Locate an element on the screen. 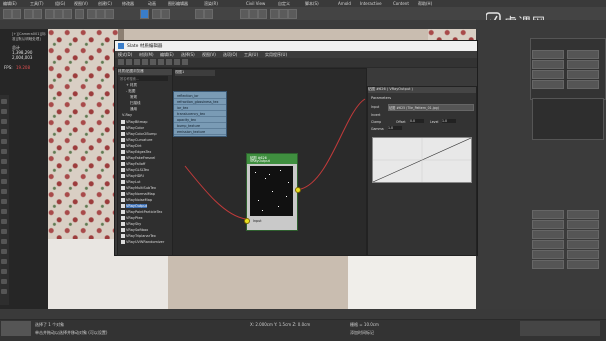  object-type-rollout is located at coordinates (568, 69).